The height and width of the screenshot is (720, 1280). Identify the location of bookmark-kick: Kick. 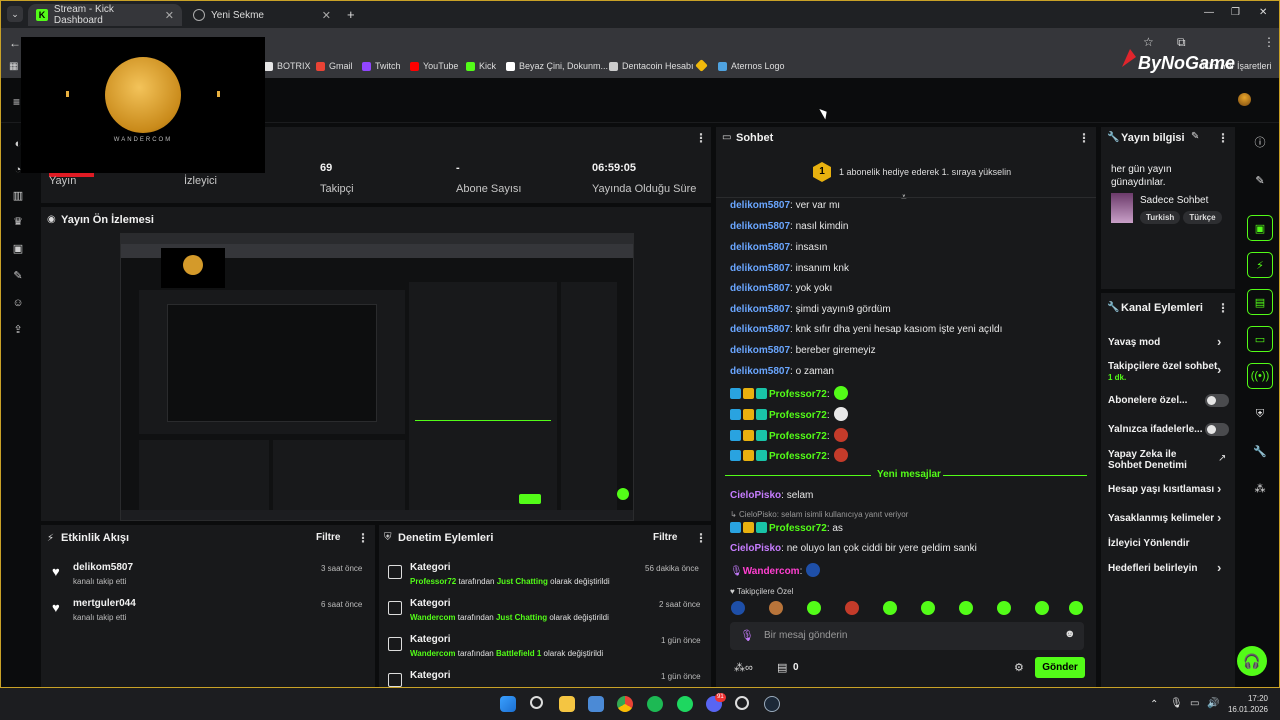
(481, 66).